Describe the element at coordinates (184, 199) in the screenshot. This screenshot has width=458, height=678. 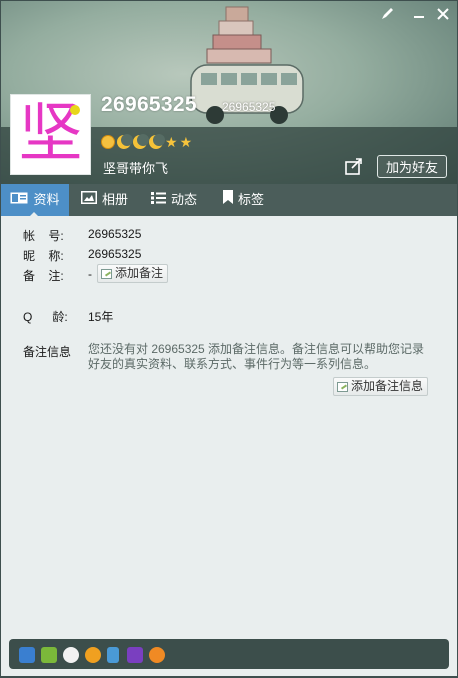
I see `tab-feed-label: 动态` at that location.